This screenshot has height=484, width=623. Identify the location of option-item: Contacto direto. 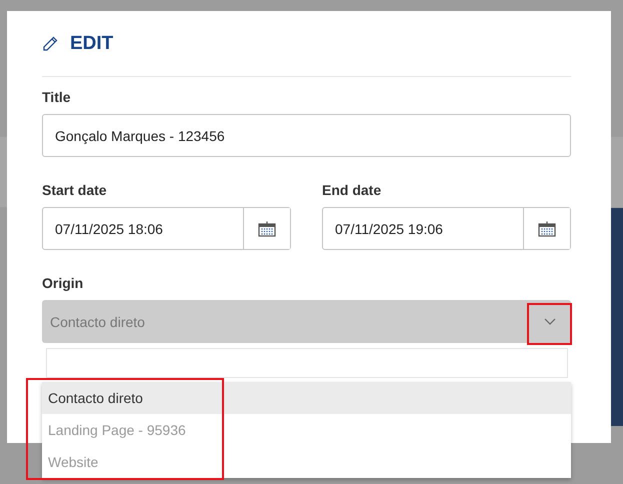
(306, 398).